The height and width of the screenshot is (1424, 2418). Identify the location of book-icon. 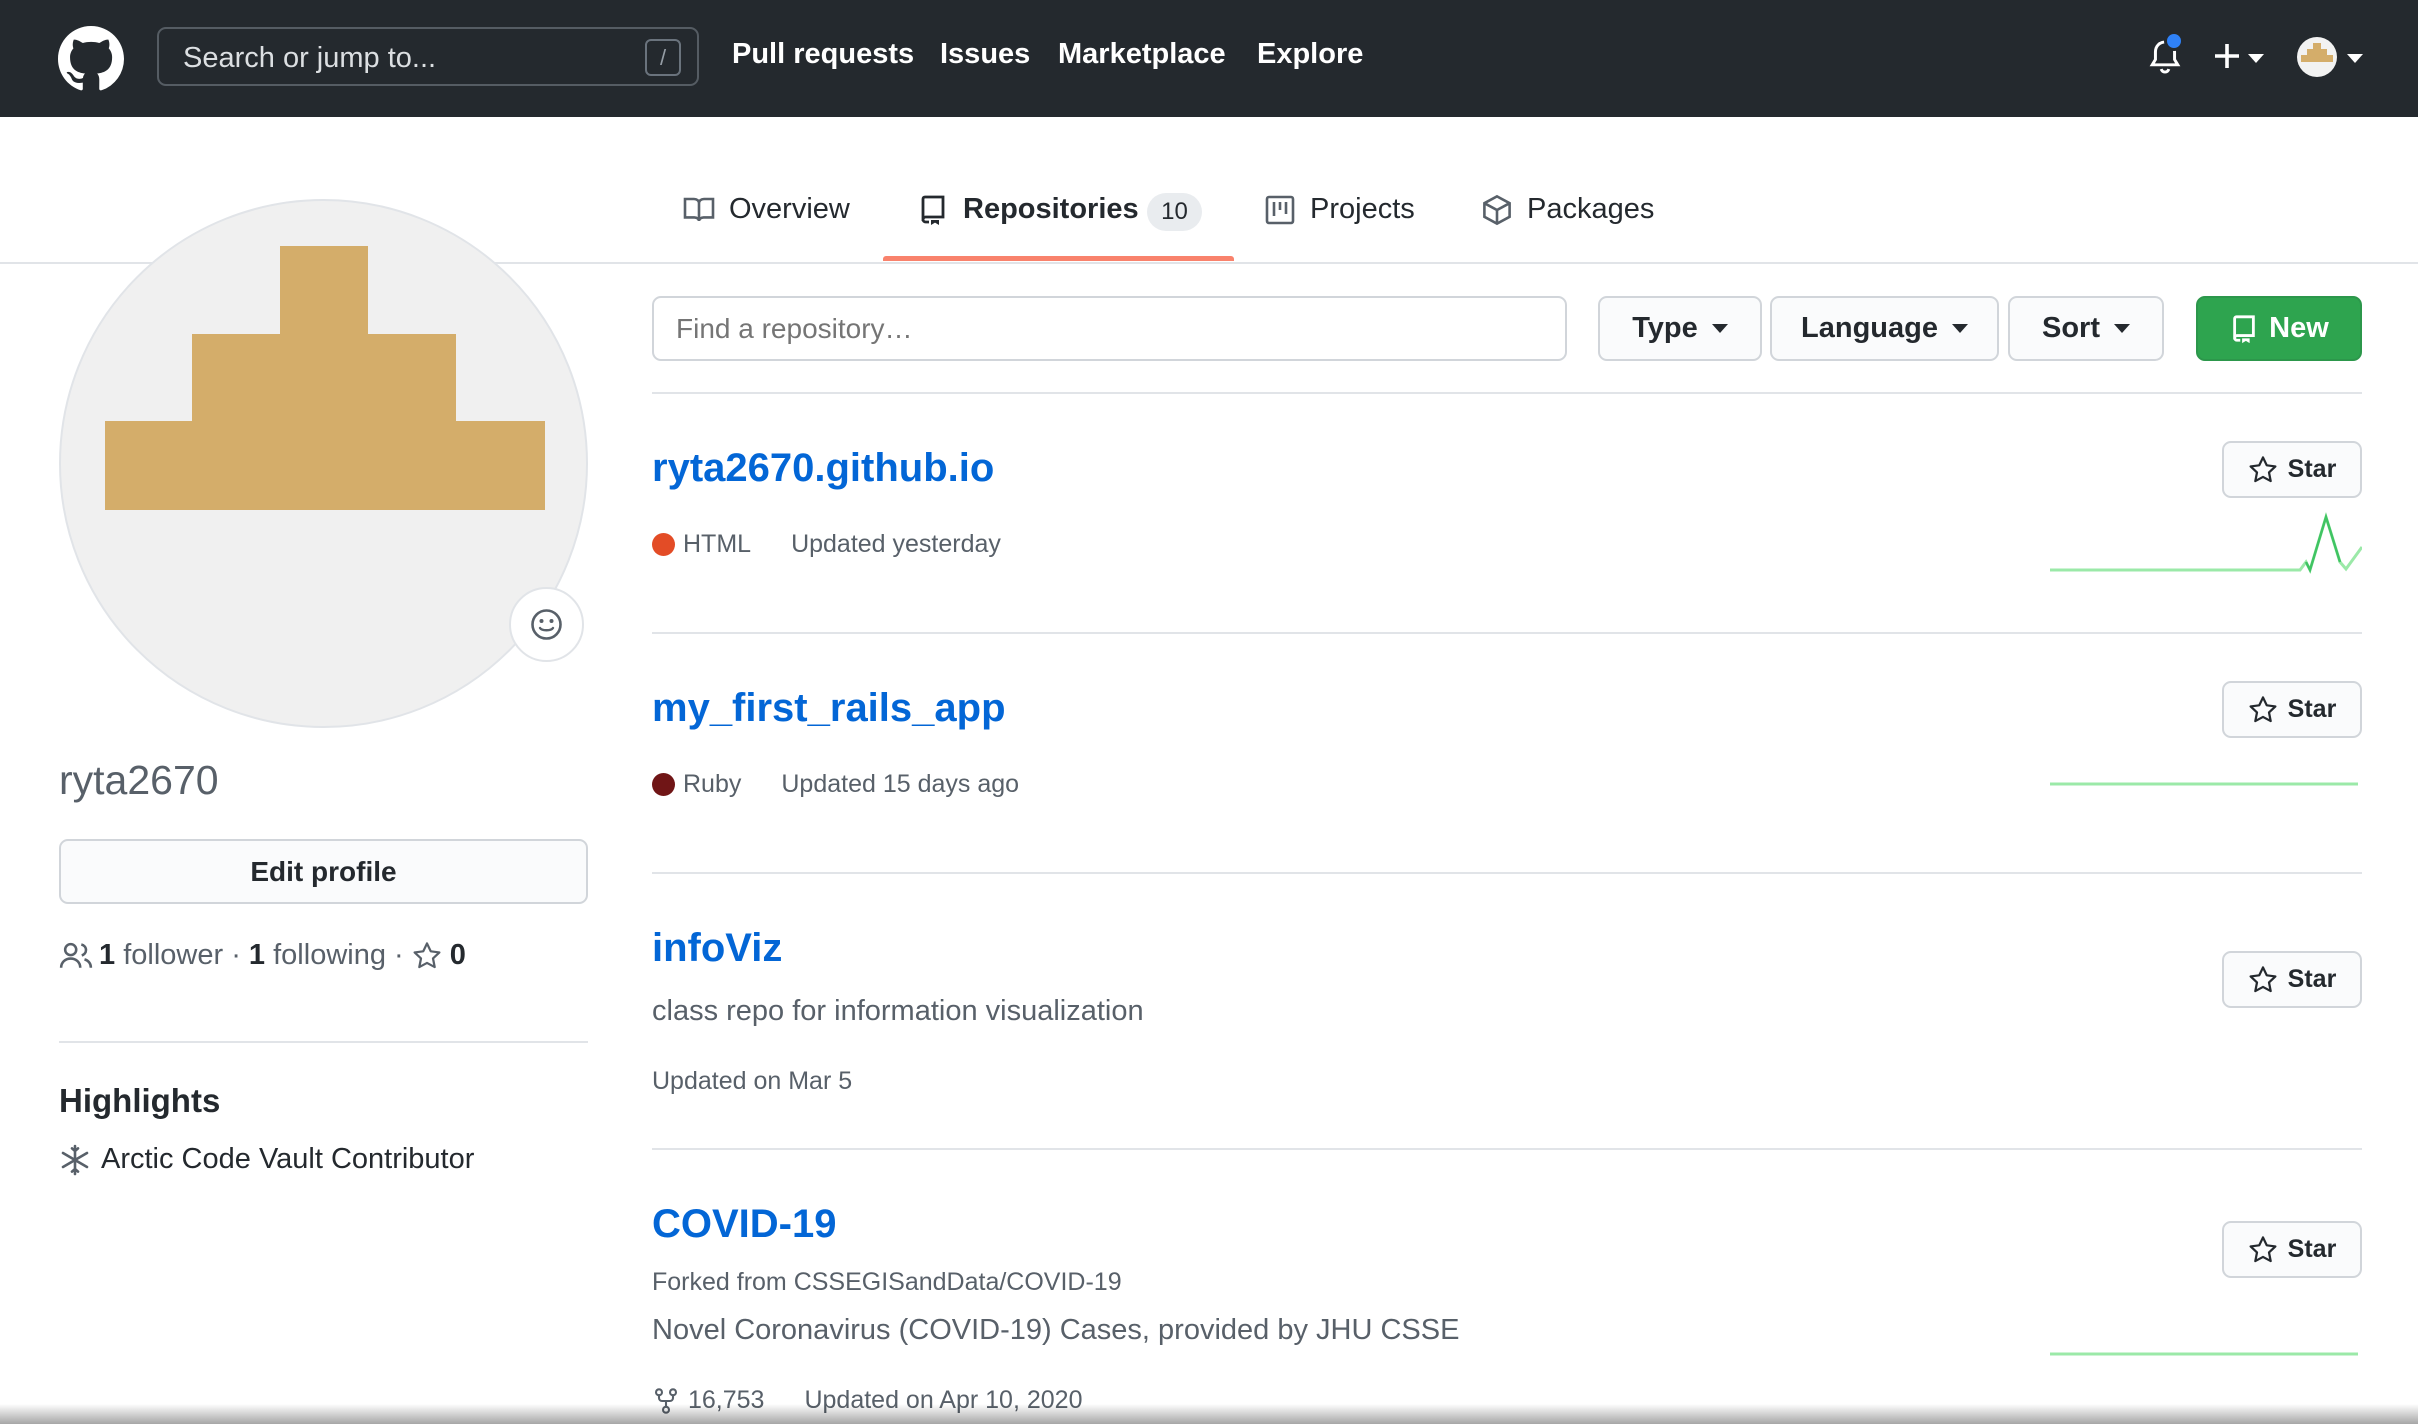
(699, 209).